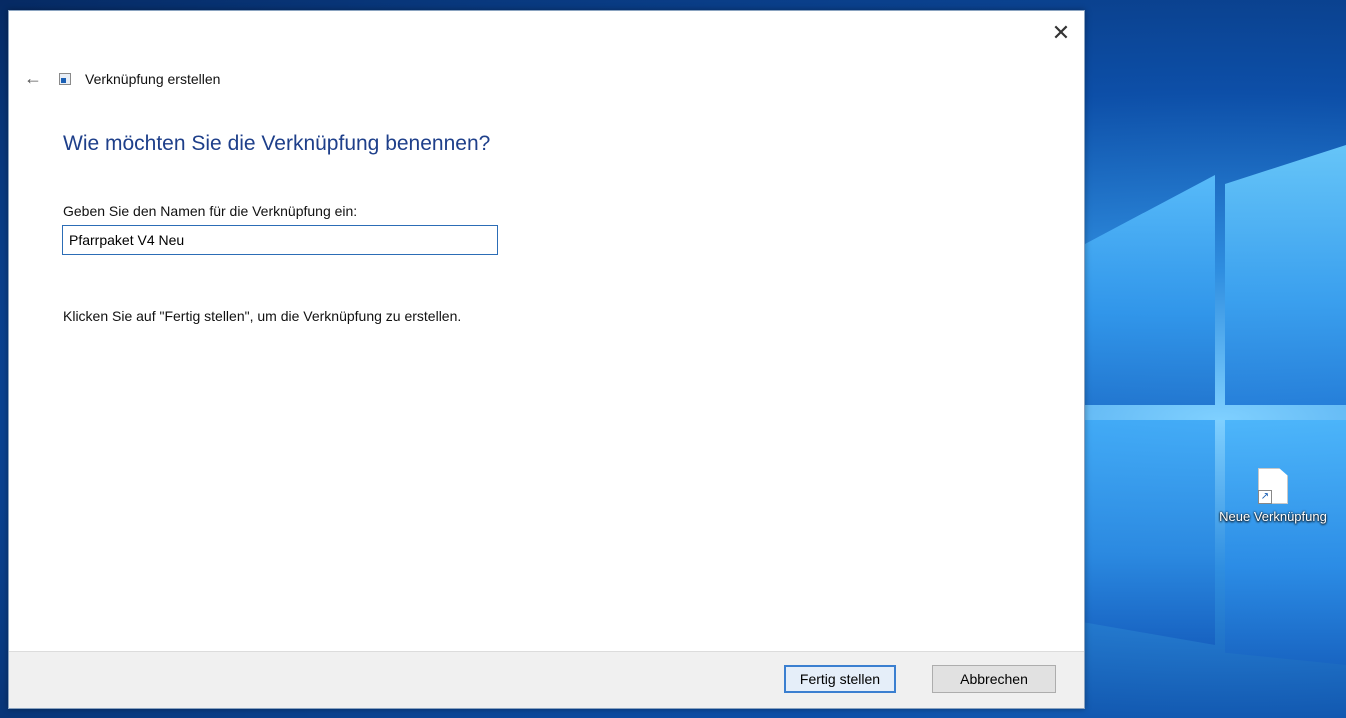 The height and width of the screenshot is (718, 1346). I want to click on back-arrow-icon: ←, so click(33, 78).